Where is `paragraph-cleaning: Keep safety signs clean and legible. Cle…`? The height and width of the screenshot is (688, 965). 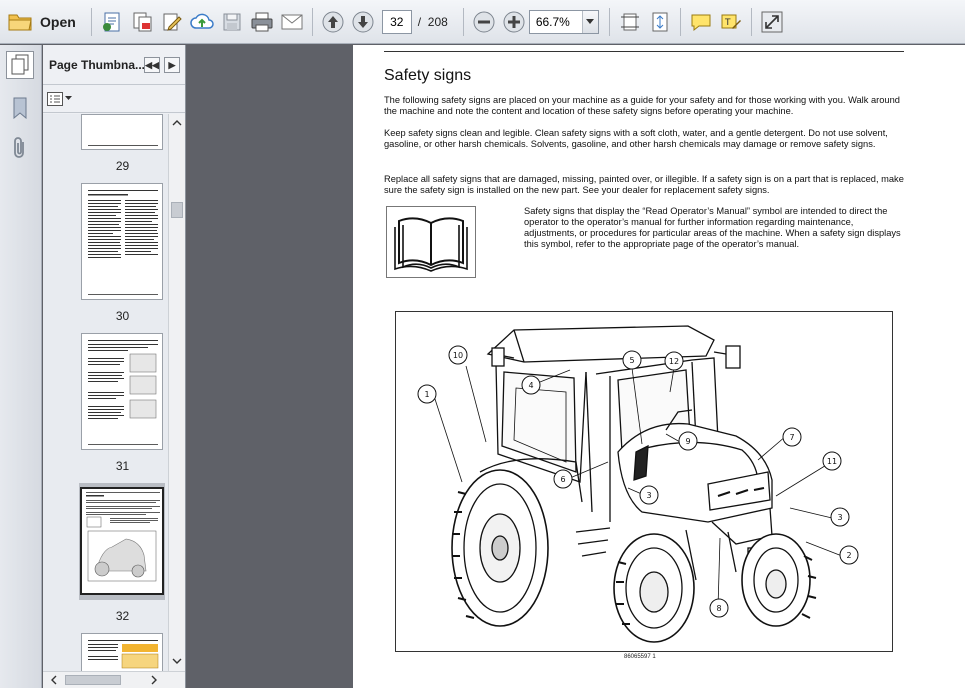
paragraph-cleaning: Keep safety signs clean and legible. Cle… is located at coordinates (636, 138).